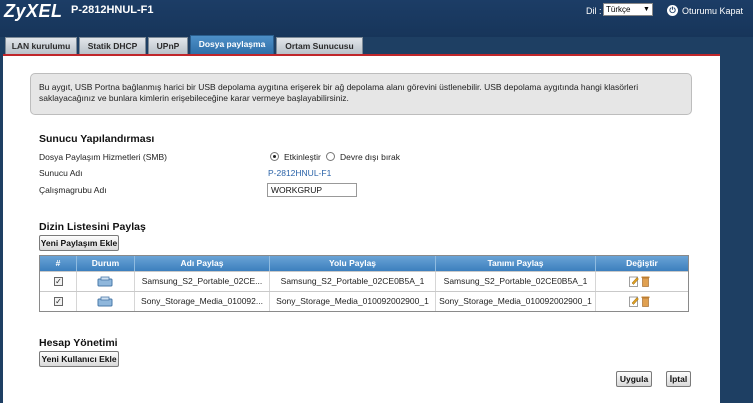  I want to click on cancel-button: İptal, so click(678, 379).